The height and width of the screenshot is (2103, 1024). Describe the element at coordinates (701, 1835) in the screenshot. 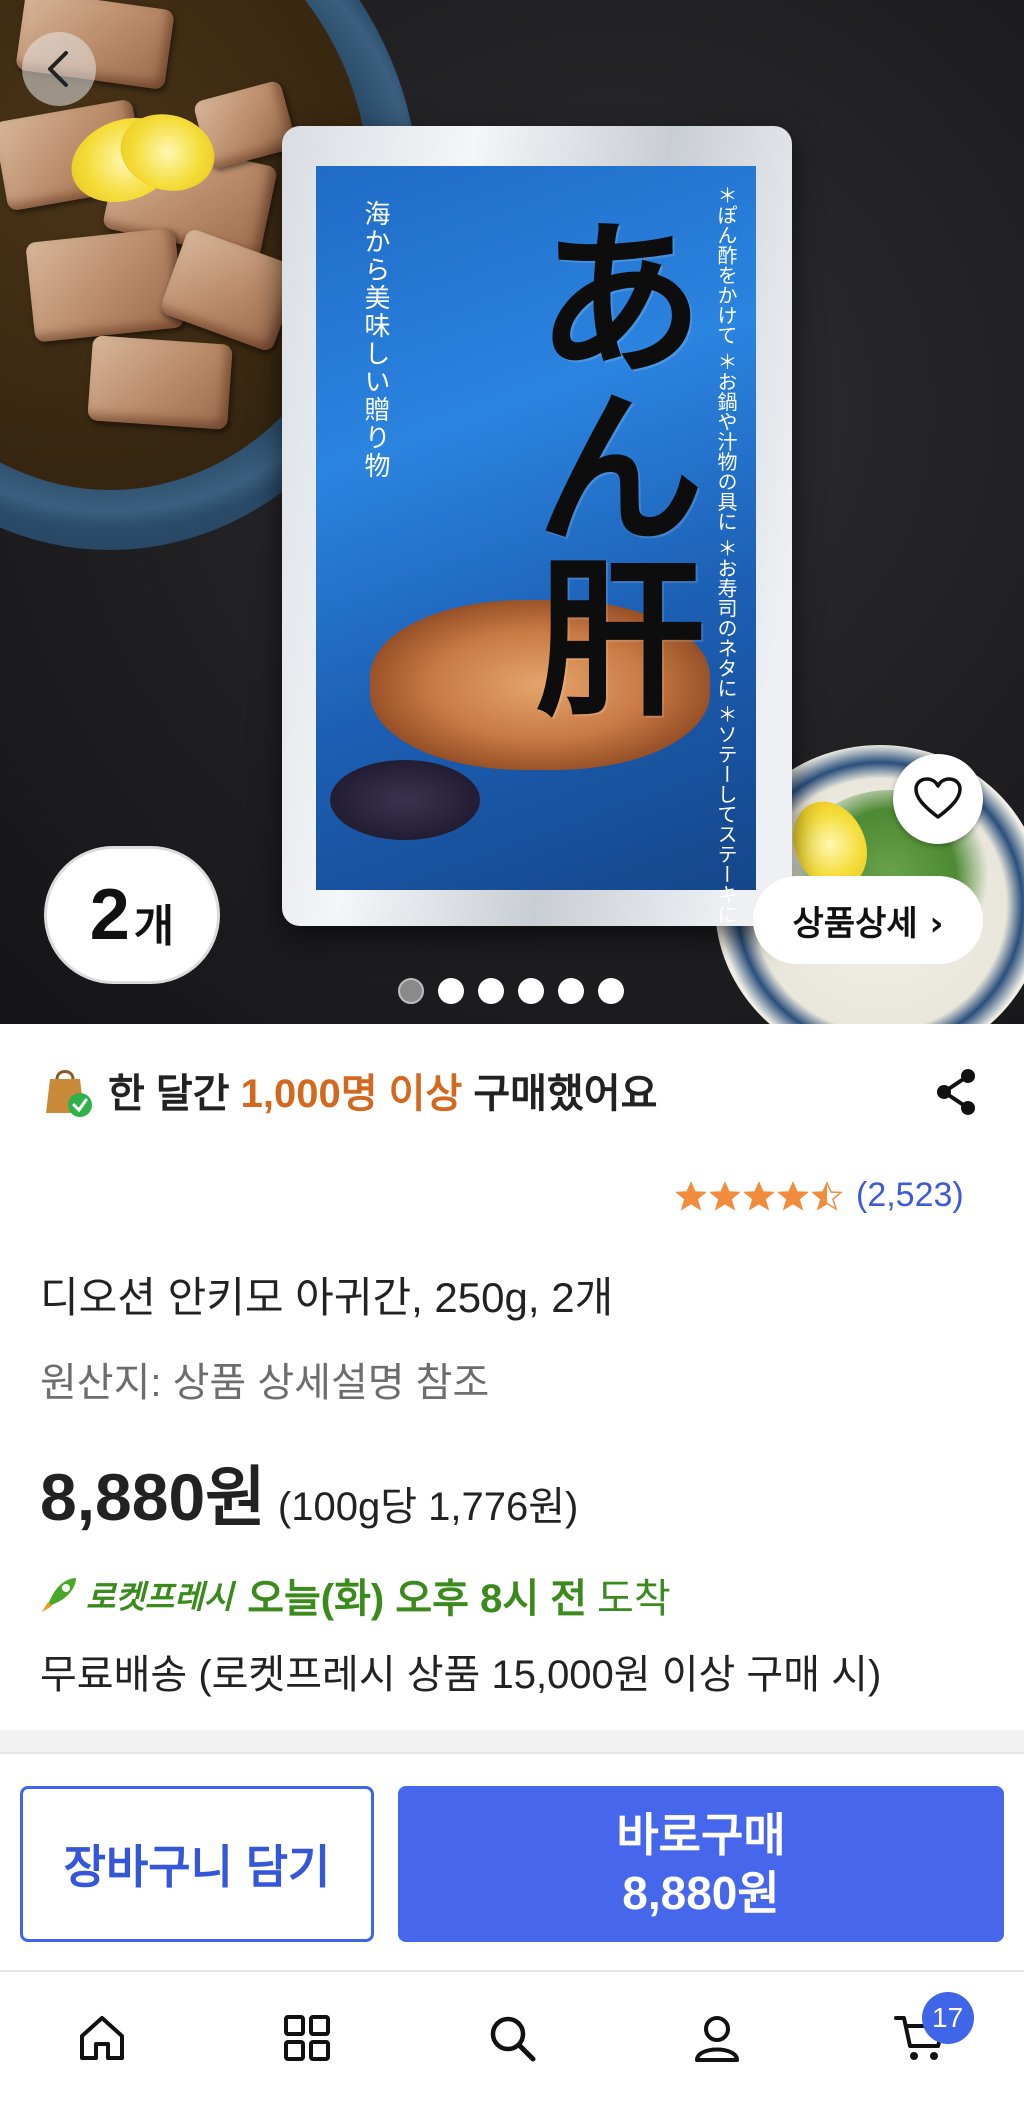

I see `buy-now-label: 바로구매` at that location.